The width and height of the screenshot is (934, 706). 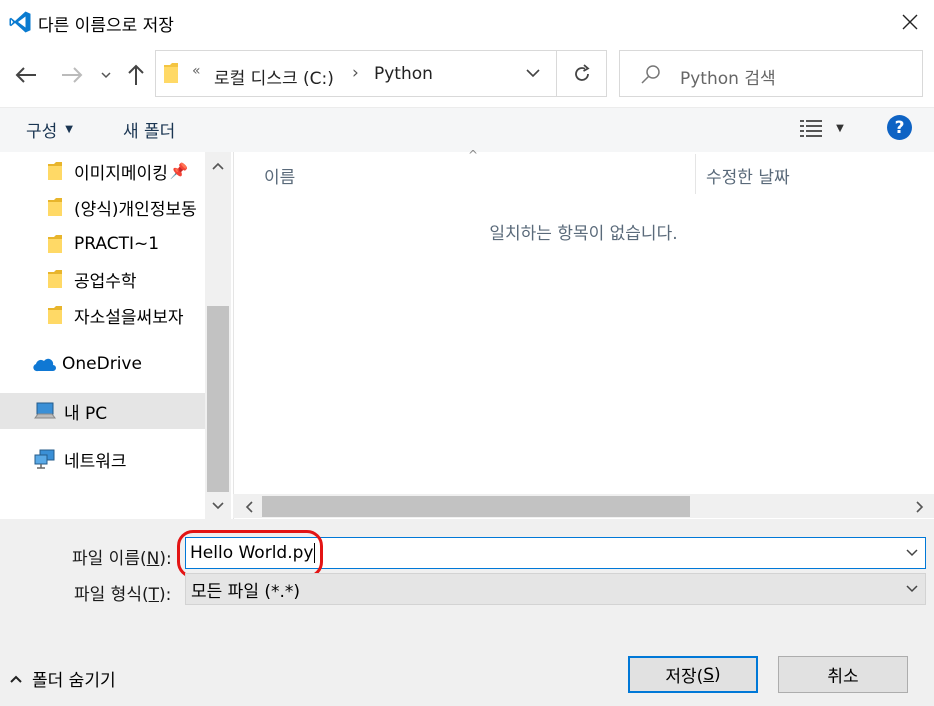 What do you see at coordinates (105, 281) in the screenshot?
I see `sidebar-item-label: 공업수학` at bounding box center [105, 281].